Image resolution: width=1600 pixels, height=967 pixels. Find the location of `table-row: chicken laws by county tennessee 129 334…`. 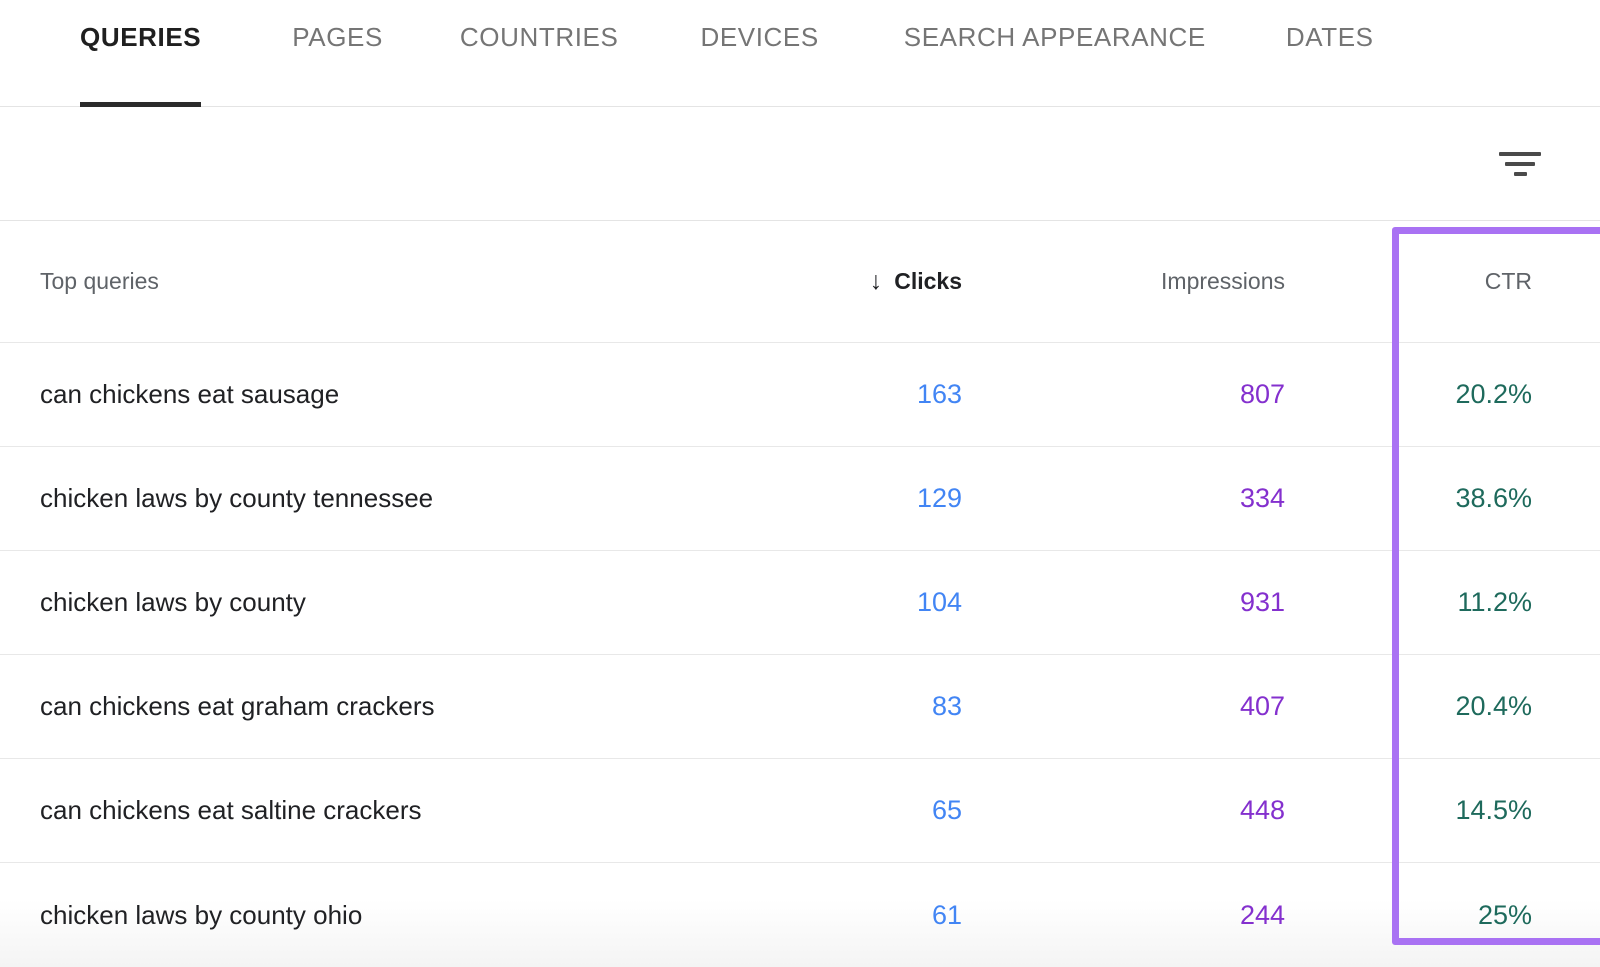

table-row: chicken laws by county tennessee 129 334… is located at coordinates (800, 499).